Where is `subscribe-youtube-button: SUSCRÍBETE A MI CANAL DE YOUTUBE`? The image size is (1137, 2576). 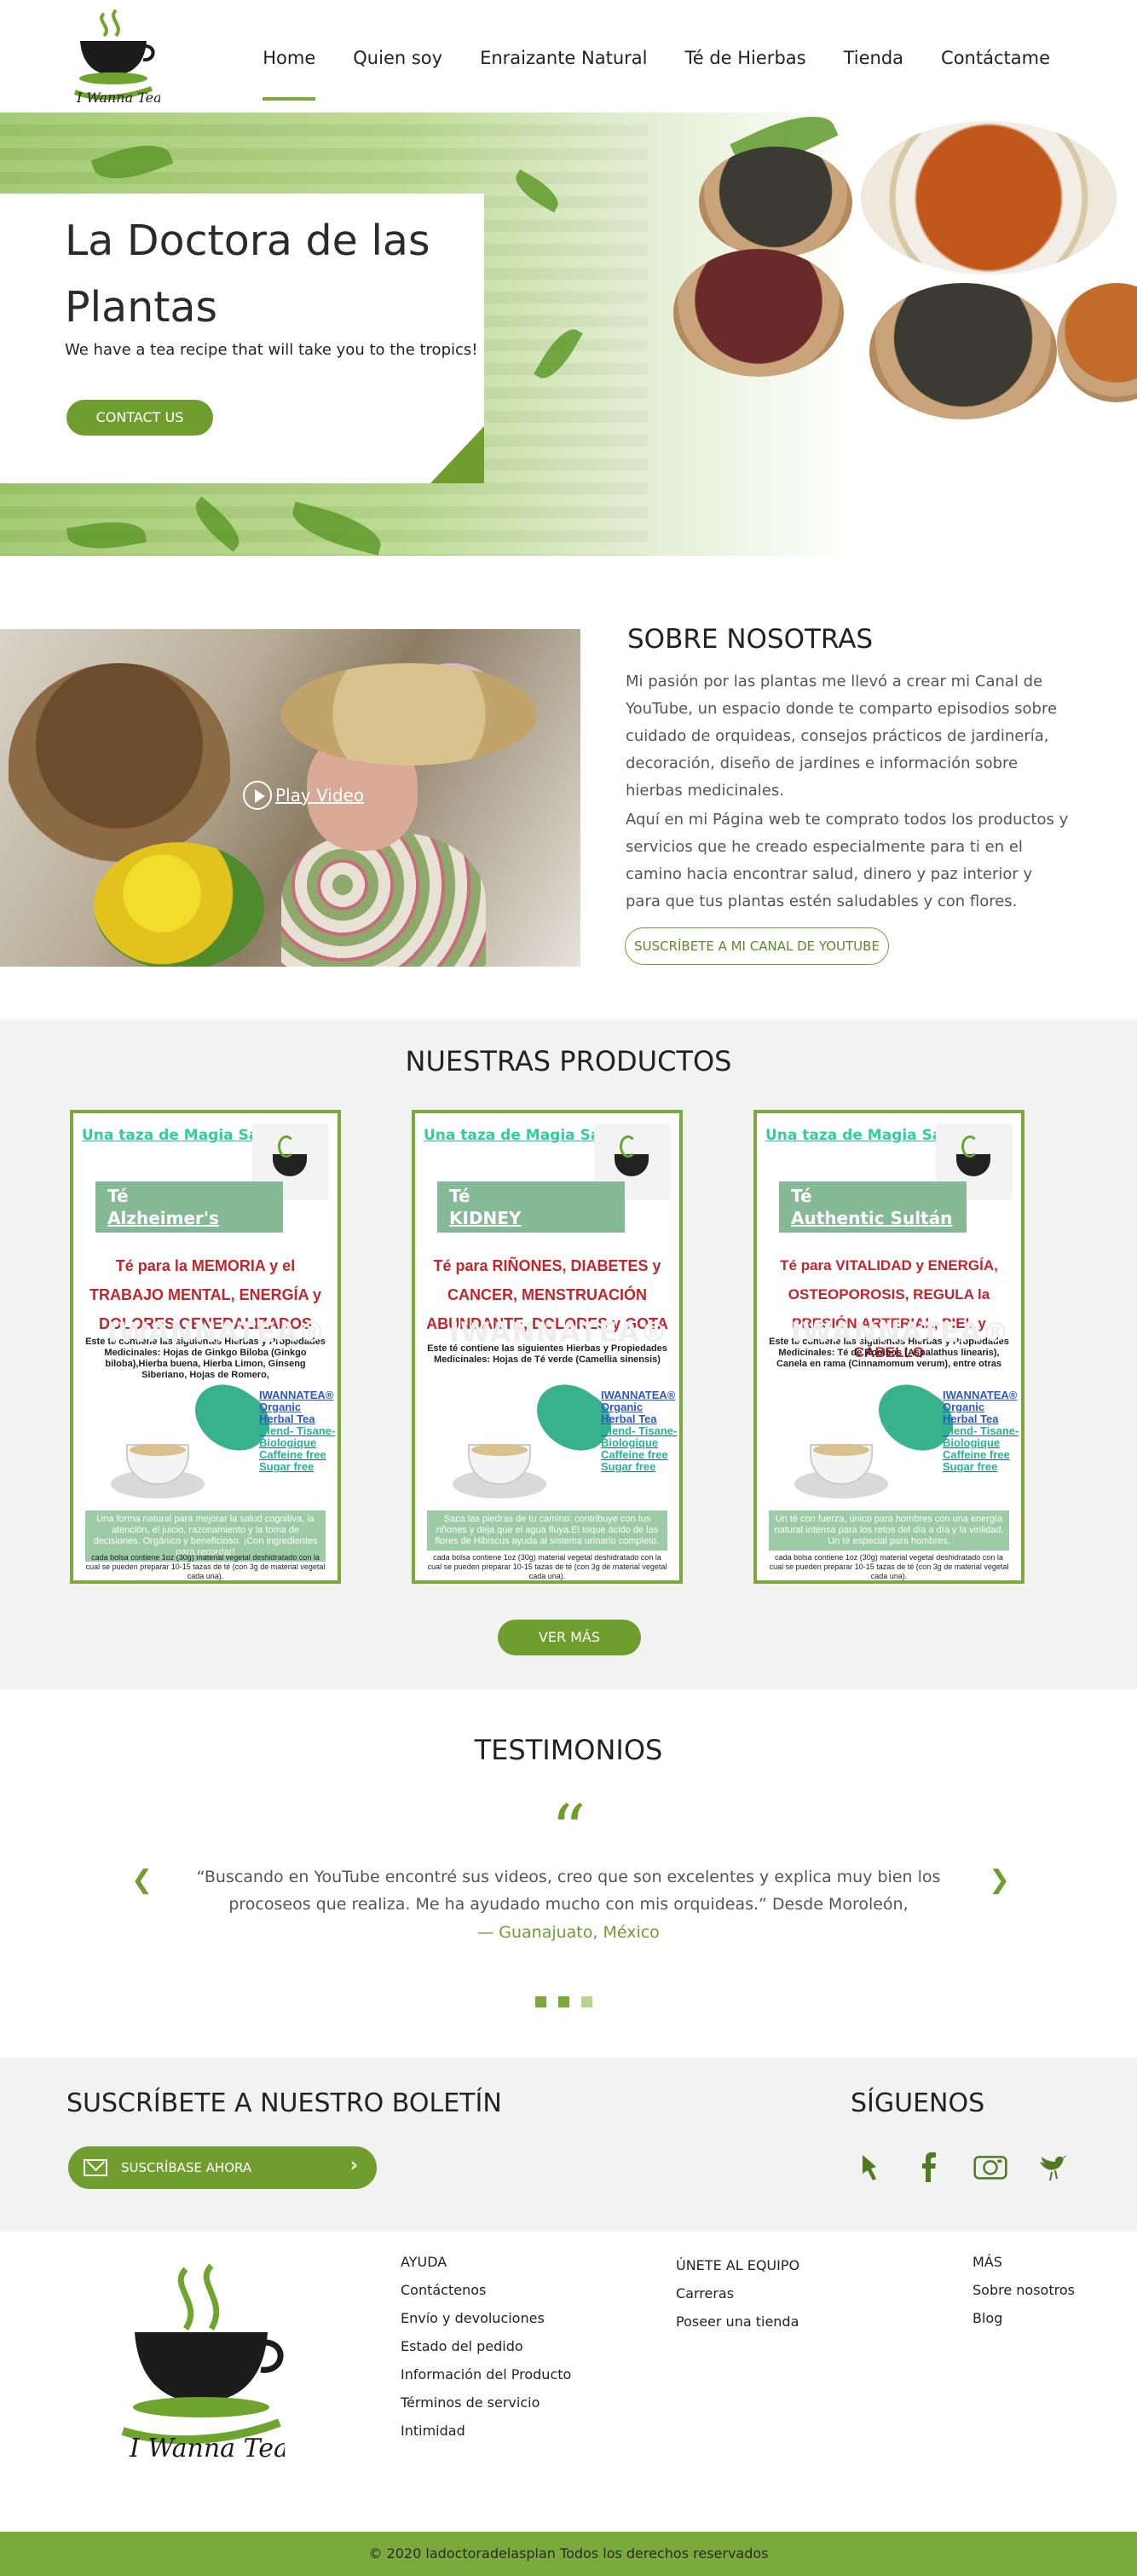
subscribe-youtube-button: SUSCRÍBETE A MI CANAL DE YOUTUBE is located at coordinates (757, 946).